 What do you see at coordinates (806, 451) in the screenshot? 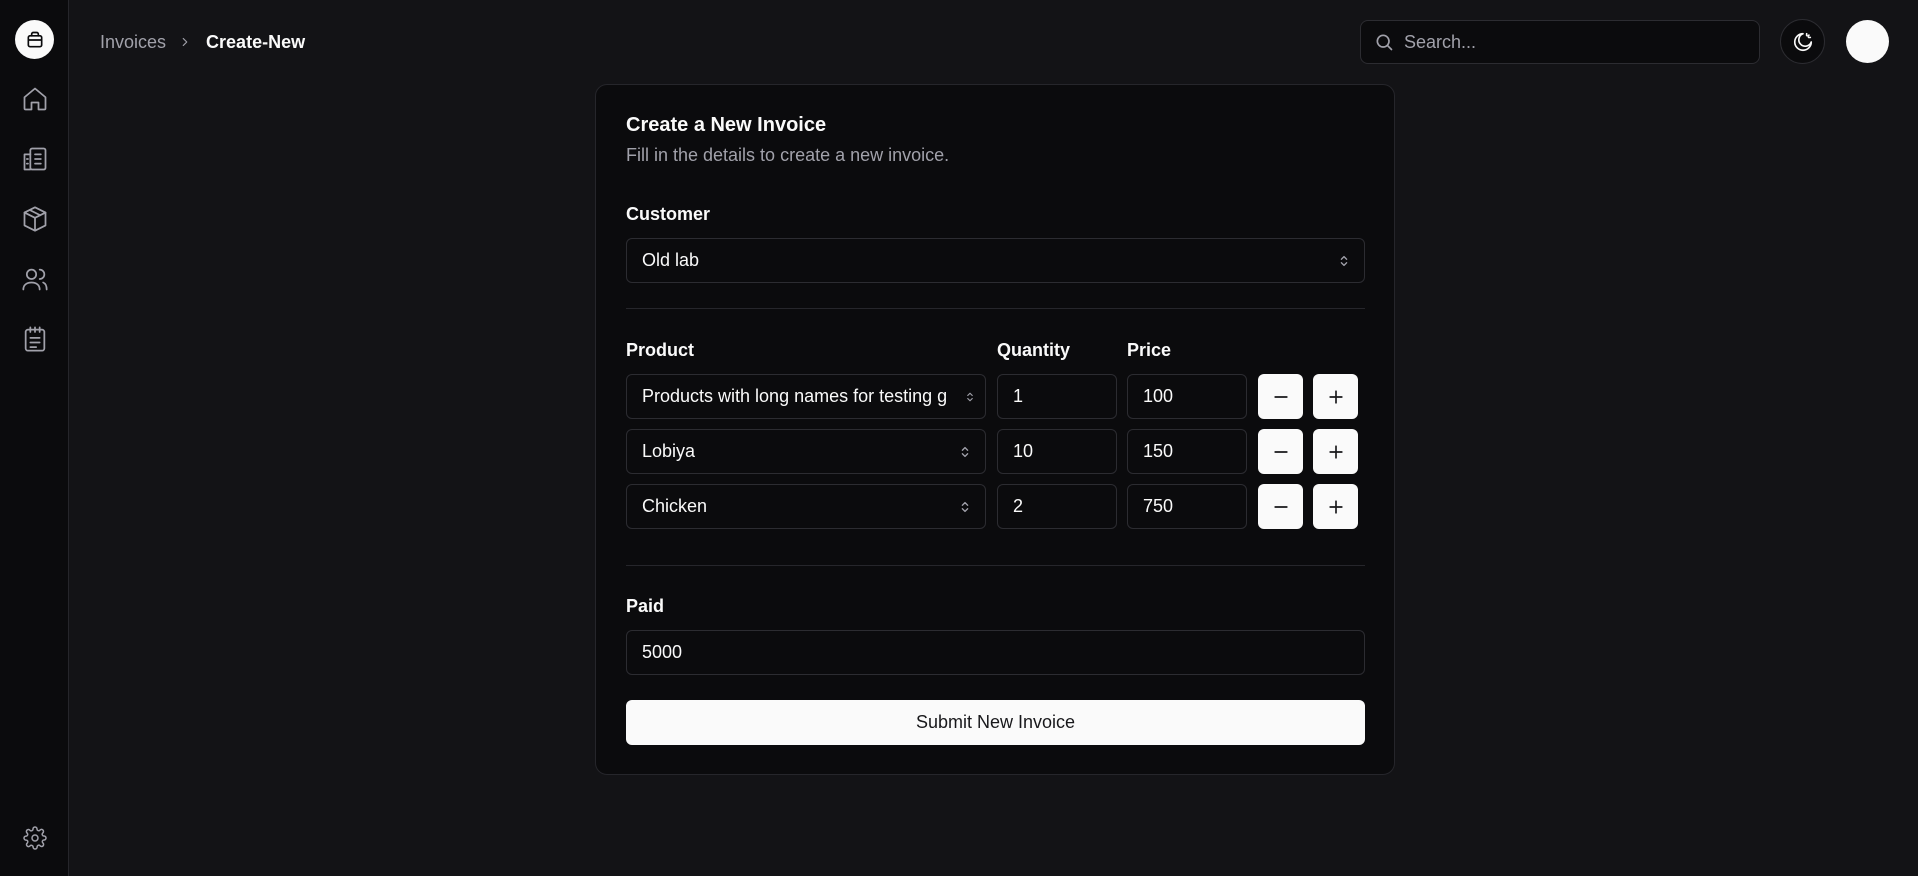
I see `product-select: Lobiya` at bounding box center [806, 451].